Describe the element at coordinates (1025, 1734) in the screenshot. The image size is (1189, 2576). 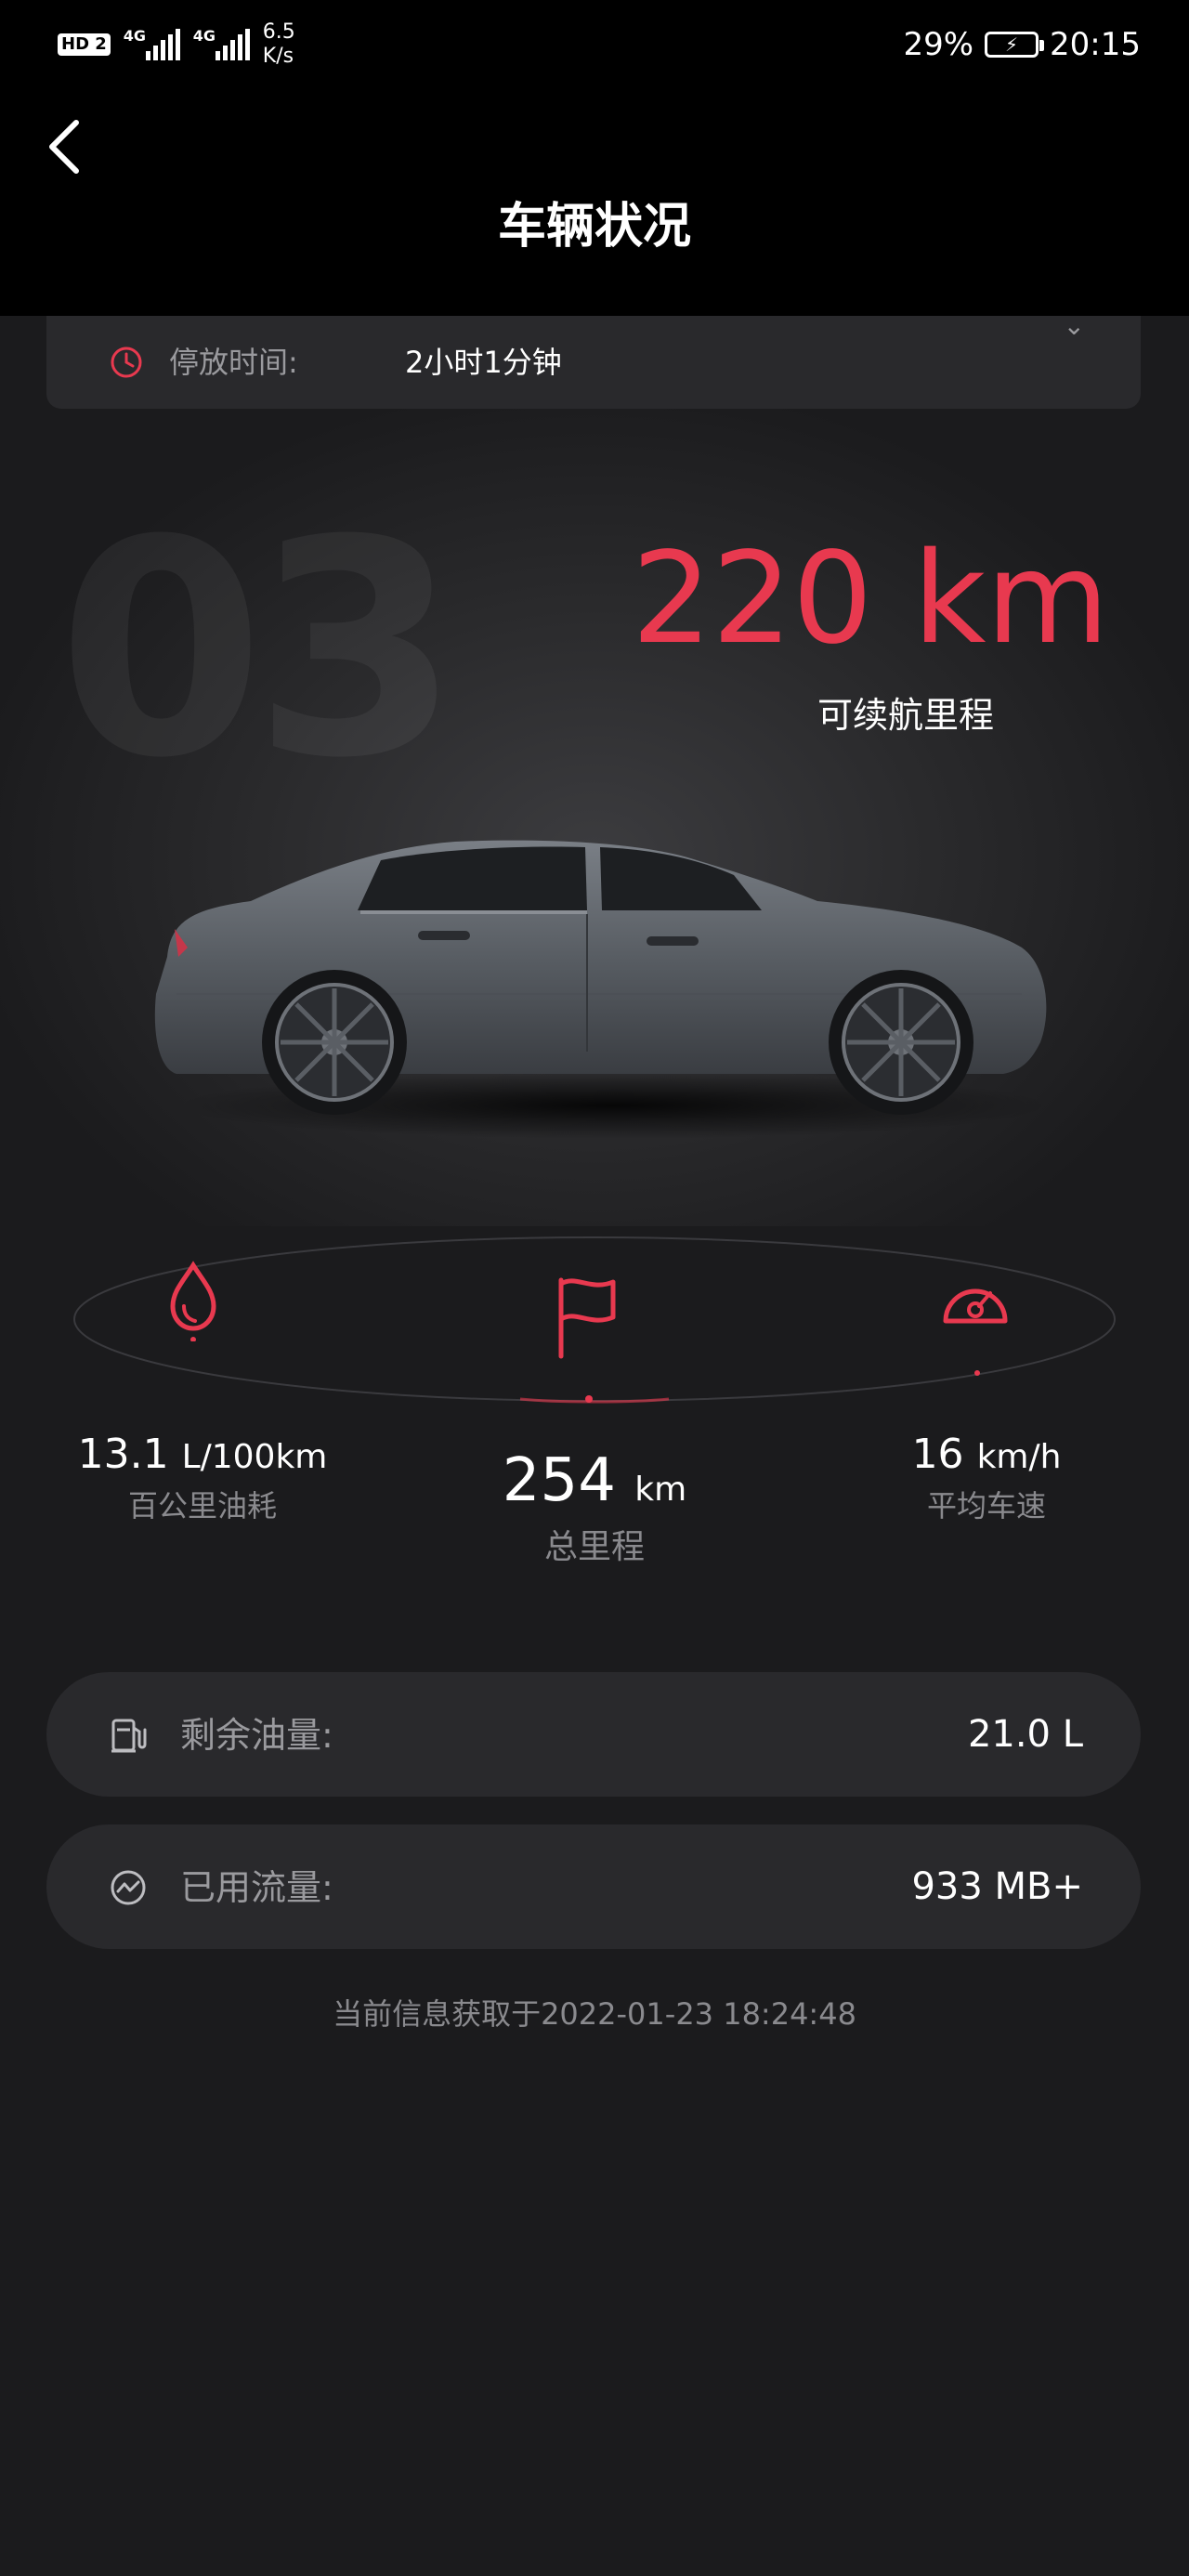
I see `remaining-fuel-value: 21.0 L` at that location.